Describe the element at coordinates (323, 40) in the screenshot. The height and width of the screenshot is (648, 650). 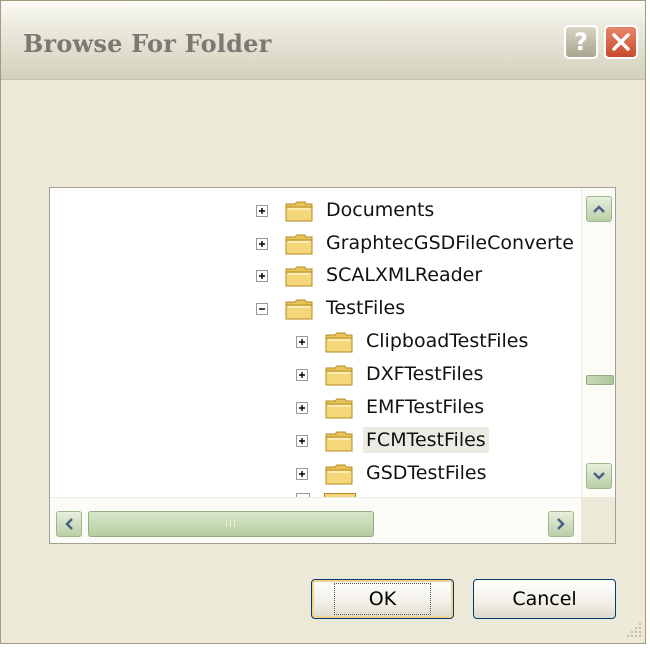
I see `title-bar: Browse For Folder ?` at that location.